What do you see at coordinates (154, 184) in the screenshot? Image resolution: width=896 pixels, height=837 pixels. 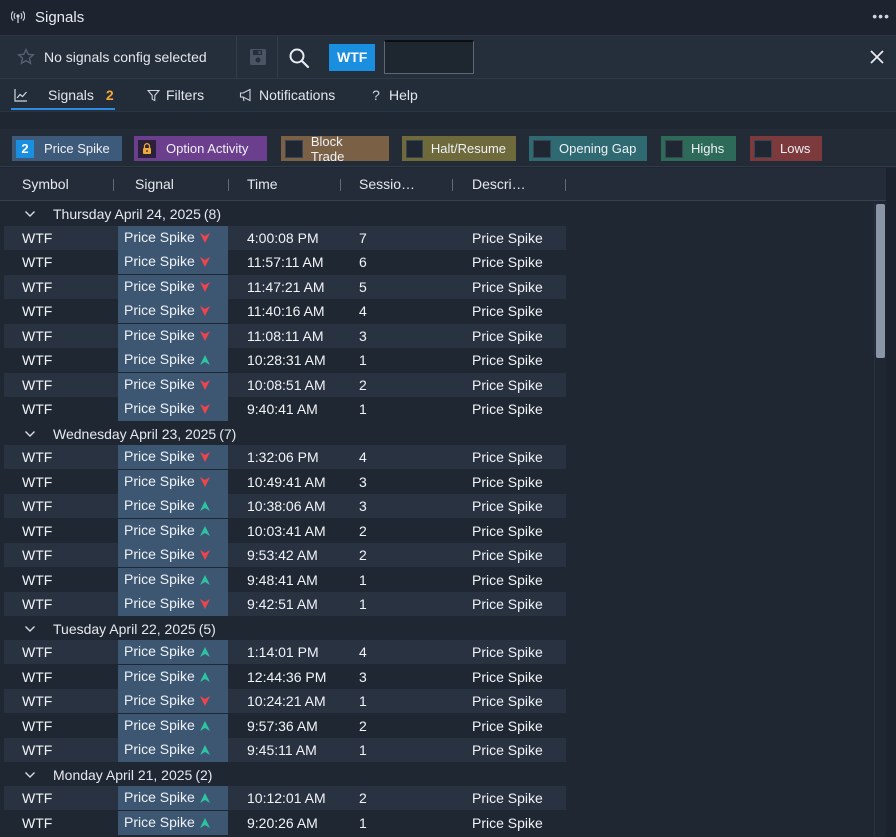 I see `column-header-signal: Signal` at bounding box center [154, 184].